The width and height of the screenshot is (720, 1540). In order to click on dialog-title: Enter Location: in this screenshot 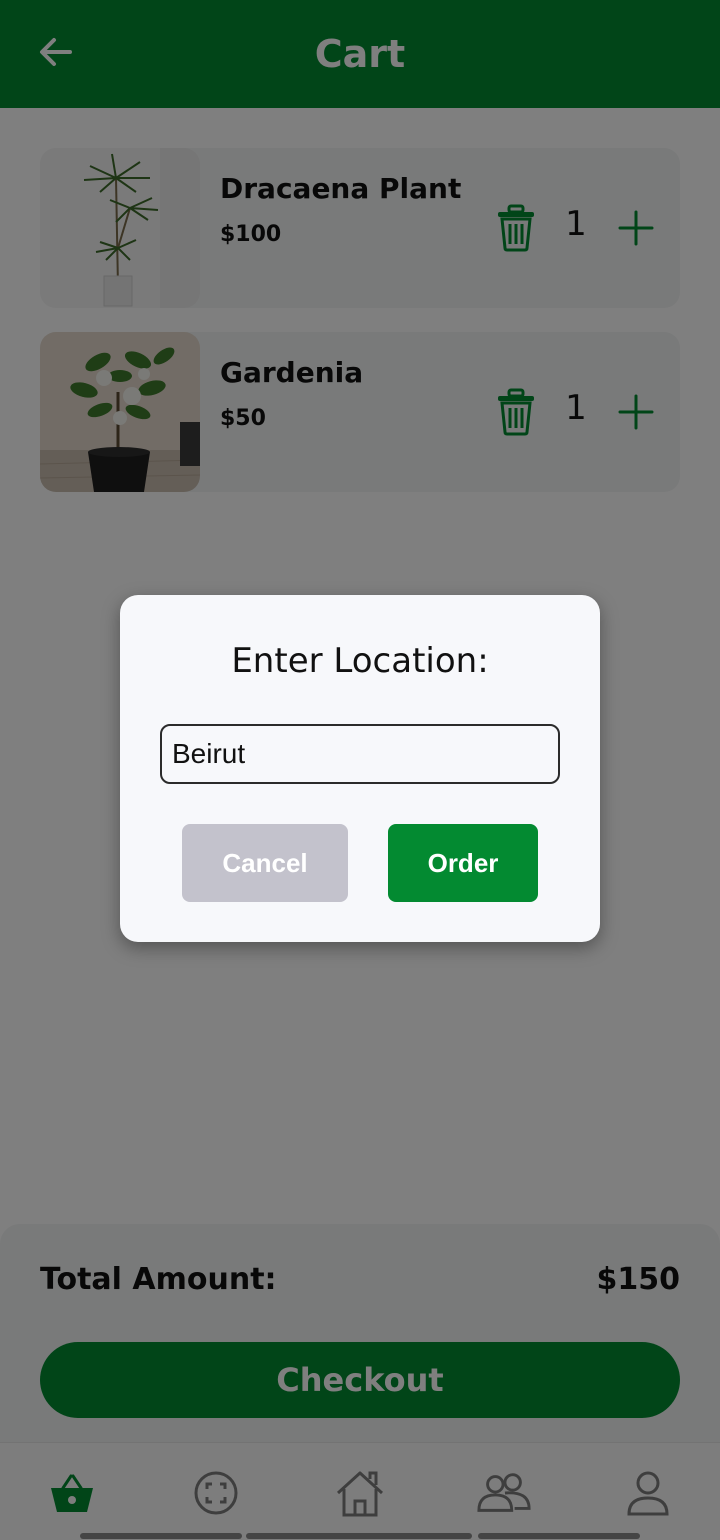, I will do `click(360, 661)`.